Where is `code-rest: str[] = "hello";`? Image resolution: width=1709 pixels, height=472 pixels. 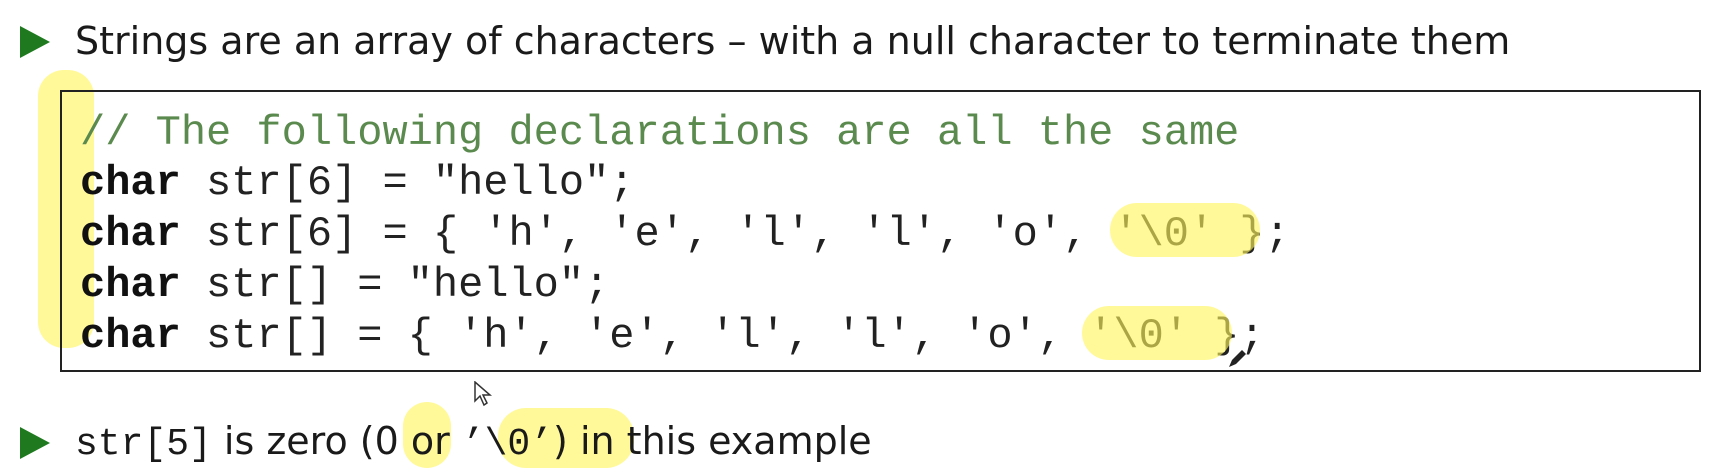
code-rest: str[] = "hello"; is located at coordinates (395, 285).